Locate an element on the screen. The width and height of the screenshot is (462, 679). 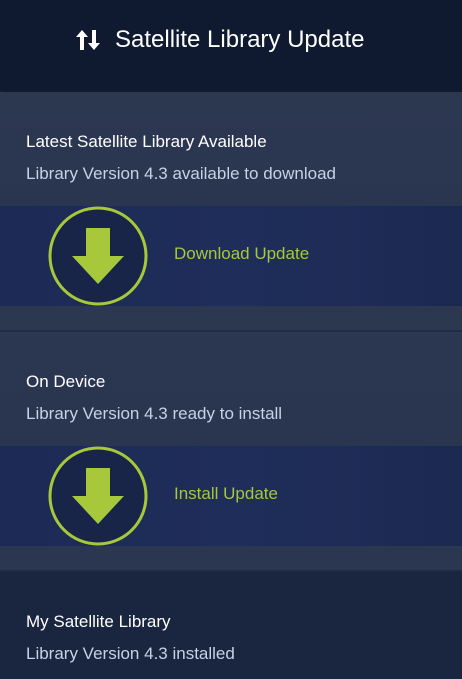
page-title: Satellite Library Update is located at coordinates (240, 39).